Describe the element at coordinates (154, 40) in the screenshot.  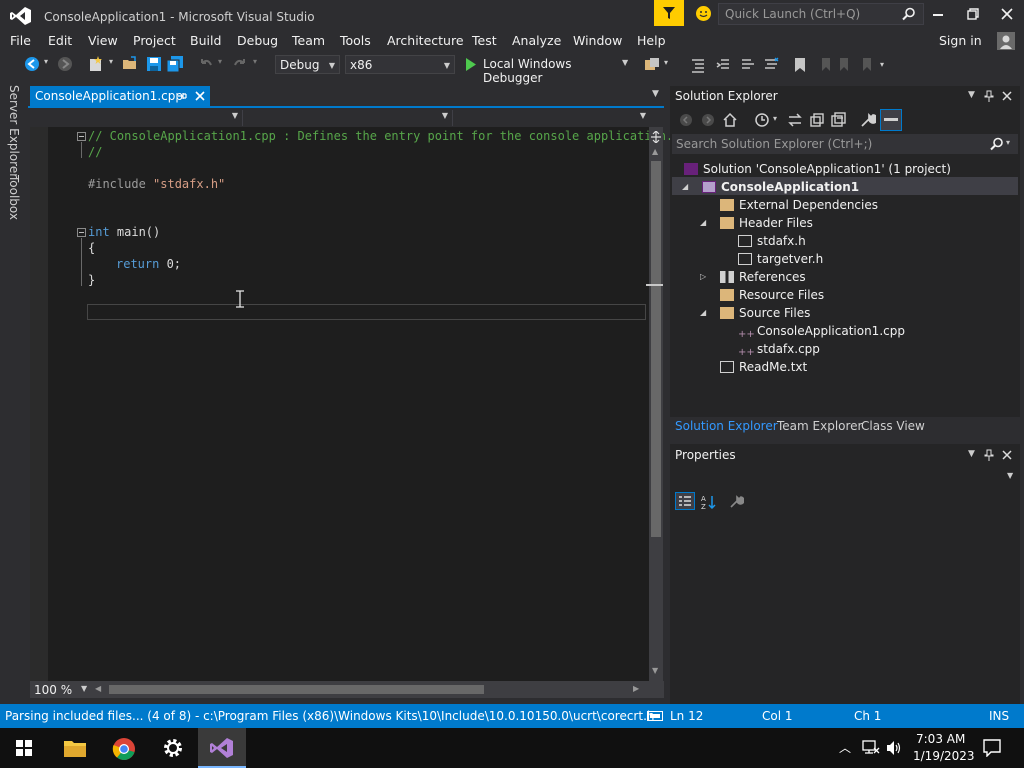
I see `menu-project: Project` at that location.